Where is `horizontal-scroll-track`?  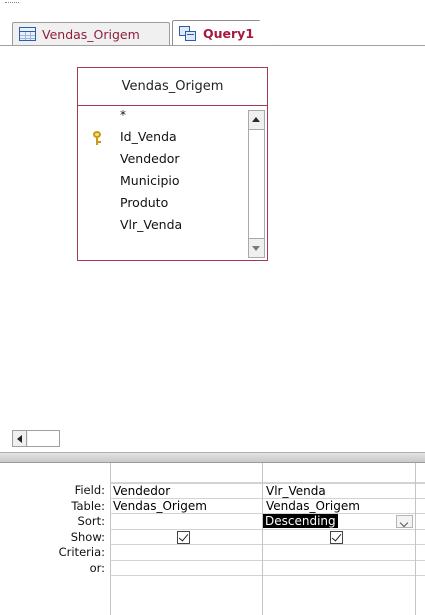 horizontal-scroll-track is located at coordinates (43, 438).